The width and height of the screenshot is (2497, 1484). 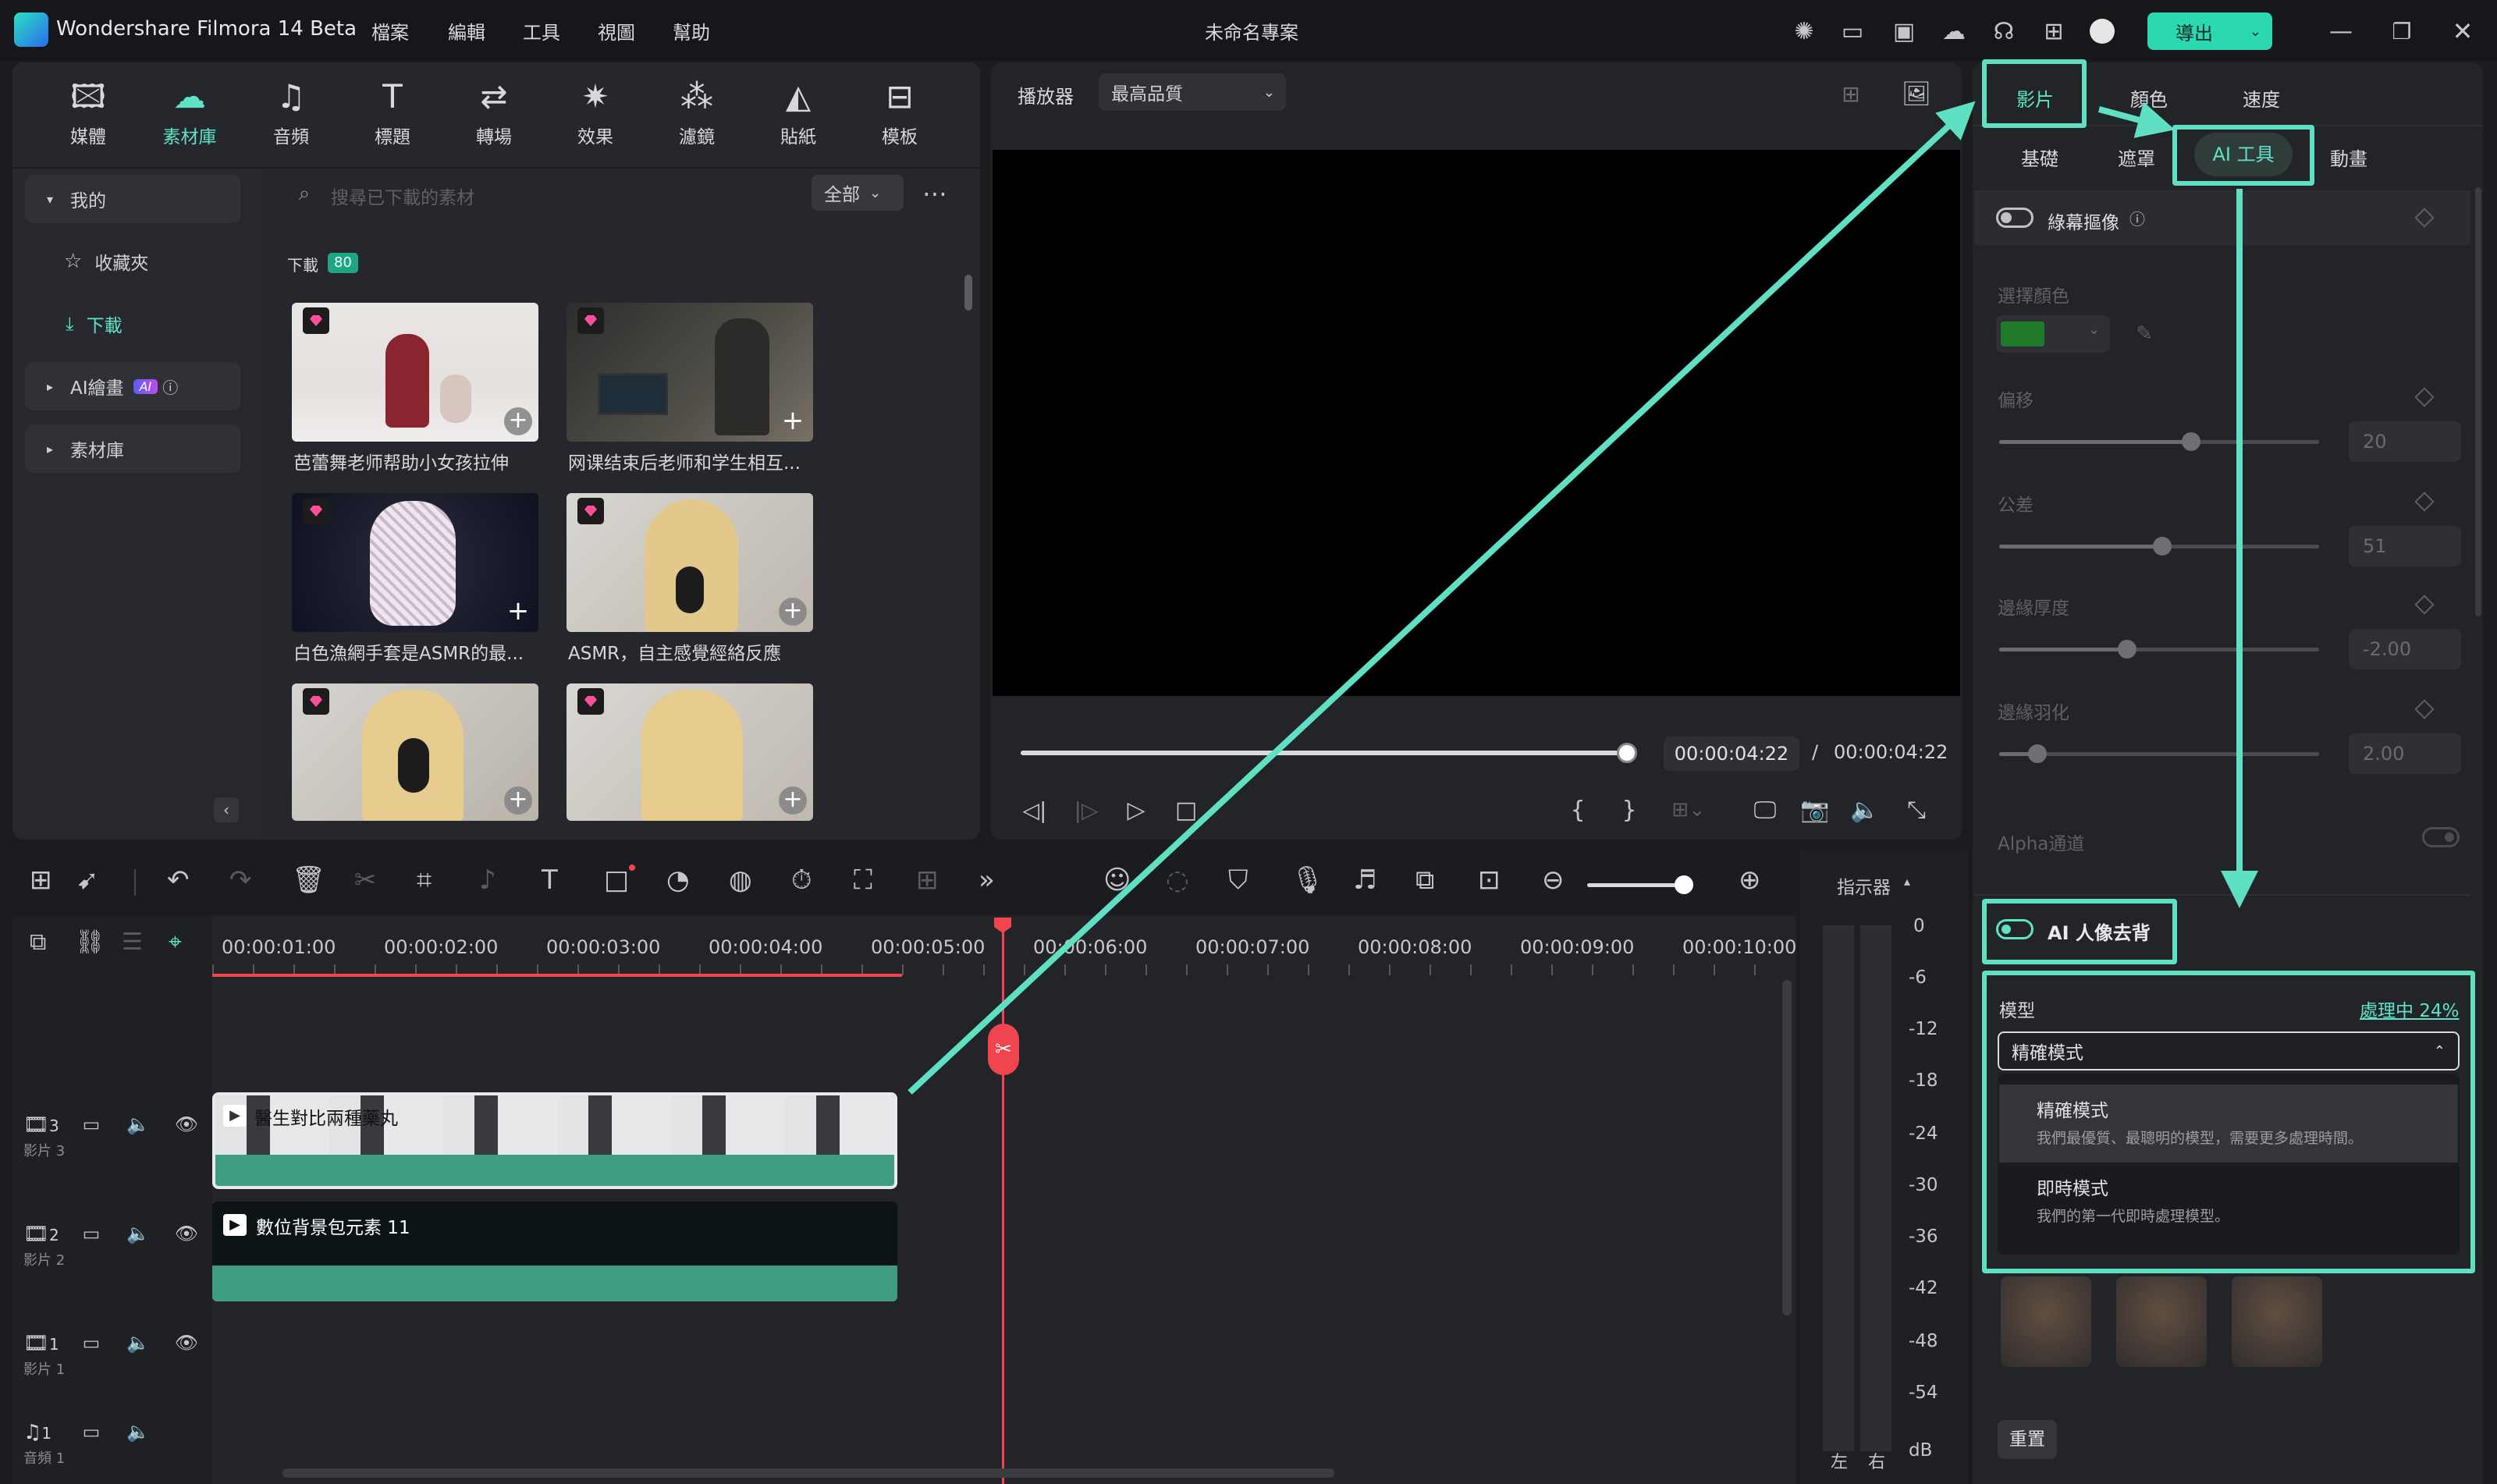 What do you see at coordinates (2136, 120) in the screenshot?
I see `arrow-video-tab-to-ai-tools` at bounding box center [2136, 120].